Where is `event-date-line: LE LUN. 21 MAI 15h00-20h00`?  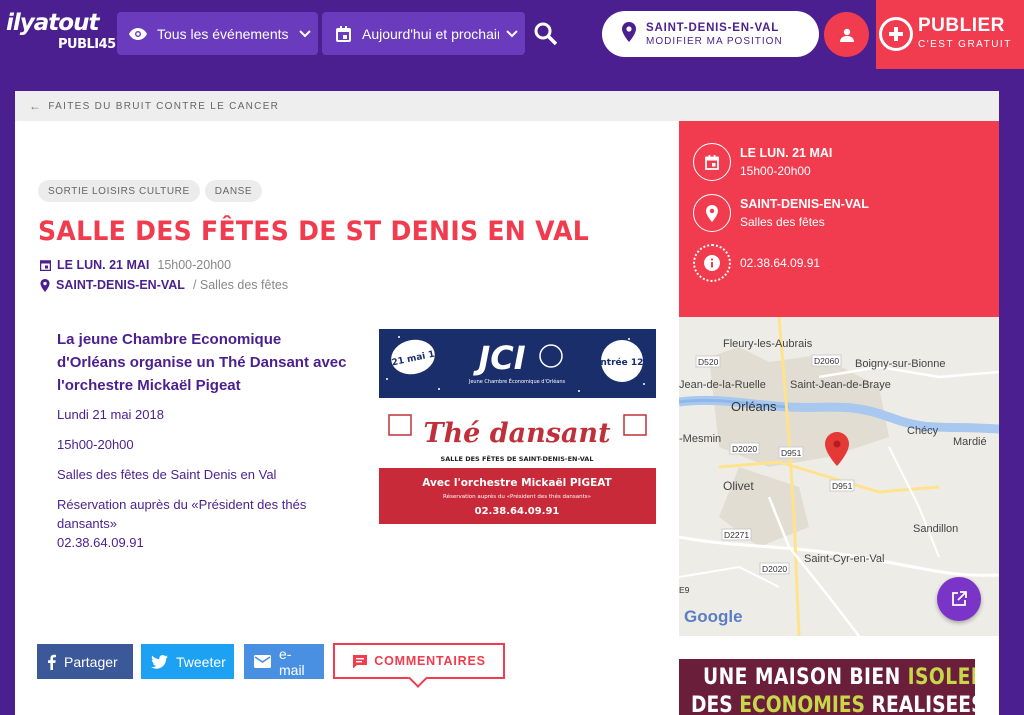
event-date-line: LE LUN. 21 MAI 15h00-20h00 is located at coordinates (135, 265).